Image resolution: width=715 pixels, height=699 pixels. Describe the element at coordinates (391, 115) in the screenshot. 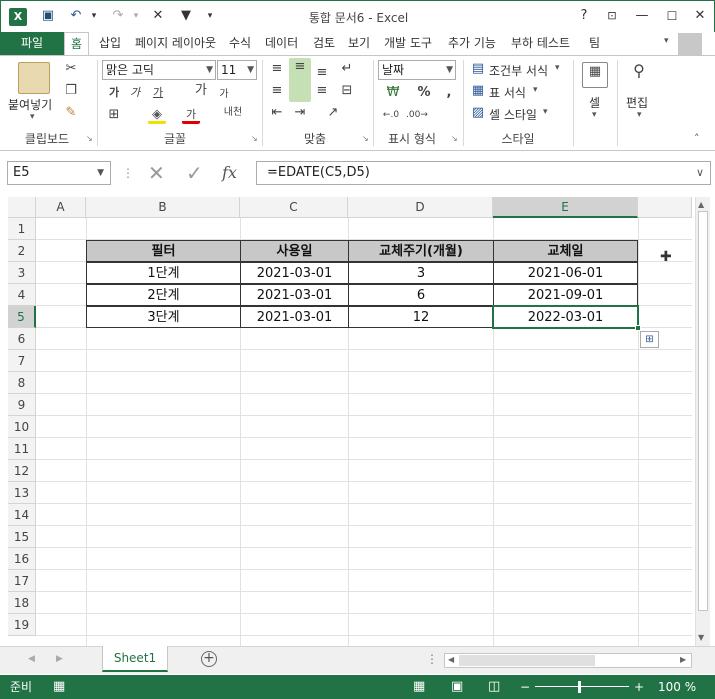

I see `increase-decimal-icon: ←.0` at that location.